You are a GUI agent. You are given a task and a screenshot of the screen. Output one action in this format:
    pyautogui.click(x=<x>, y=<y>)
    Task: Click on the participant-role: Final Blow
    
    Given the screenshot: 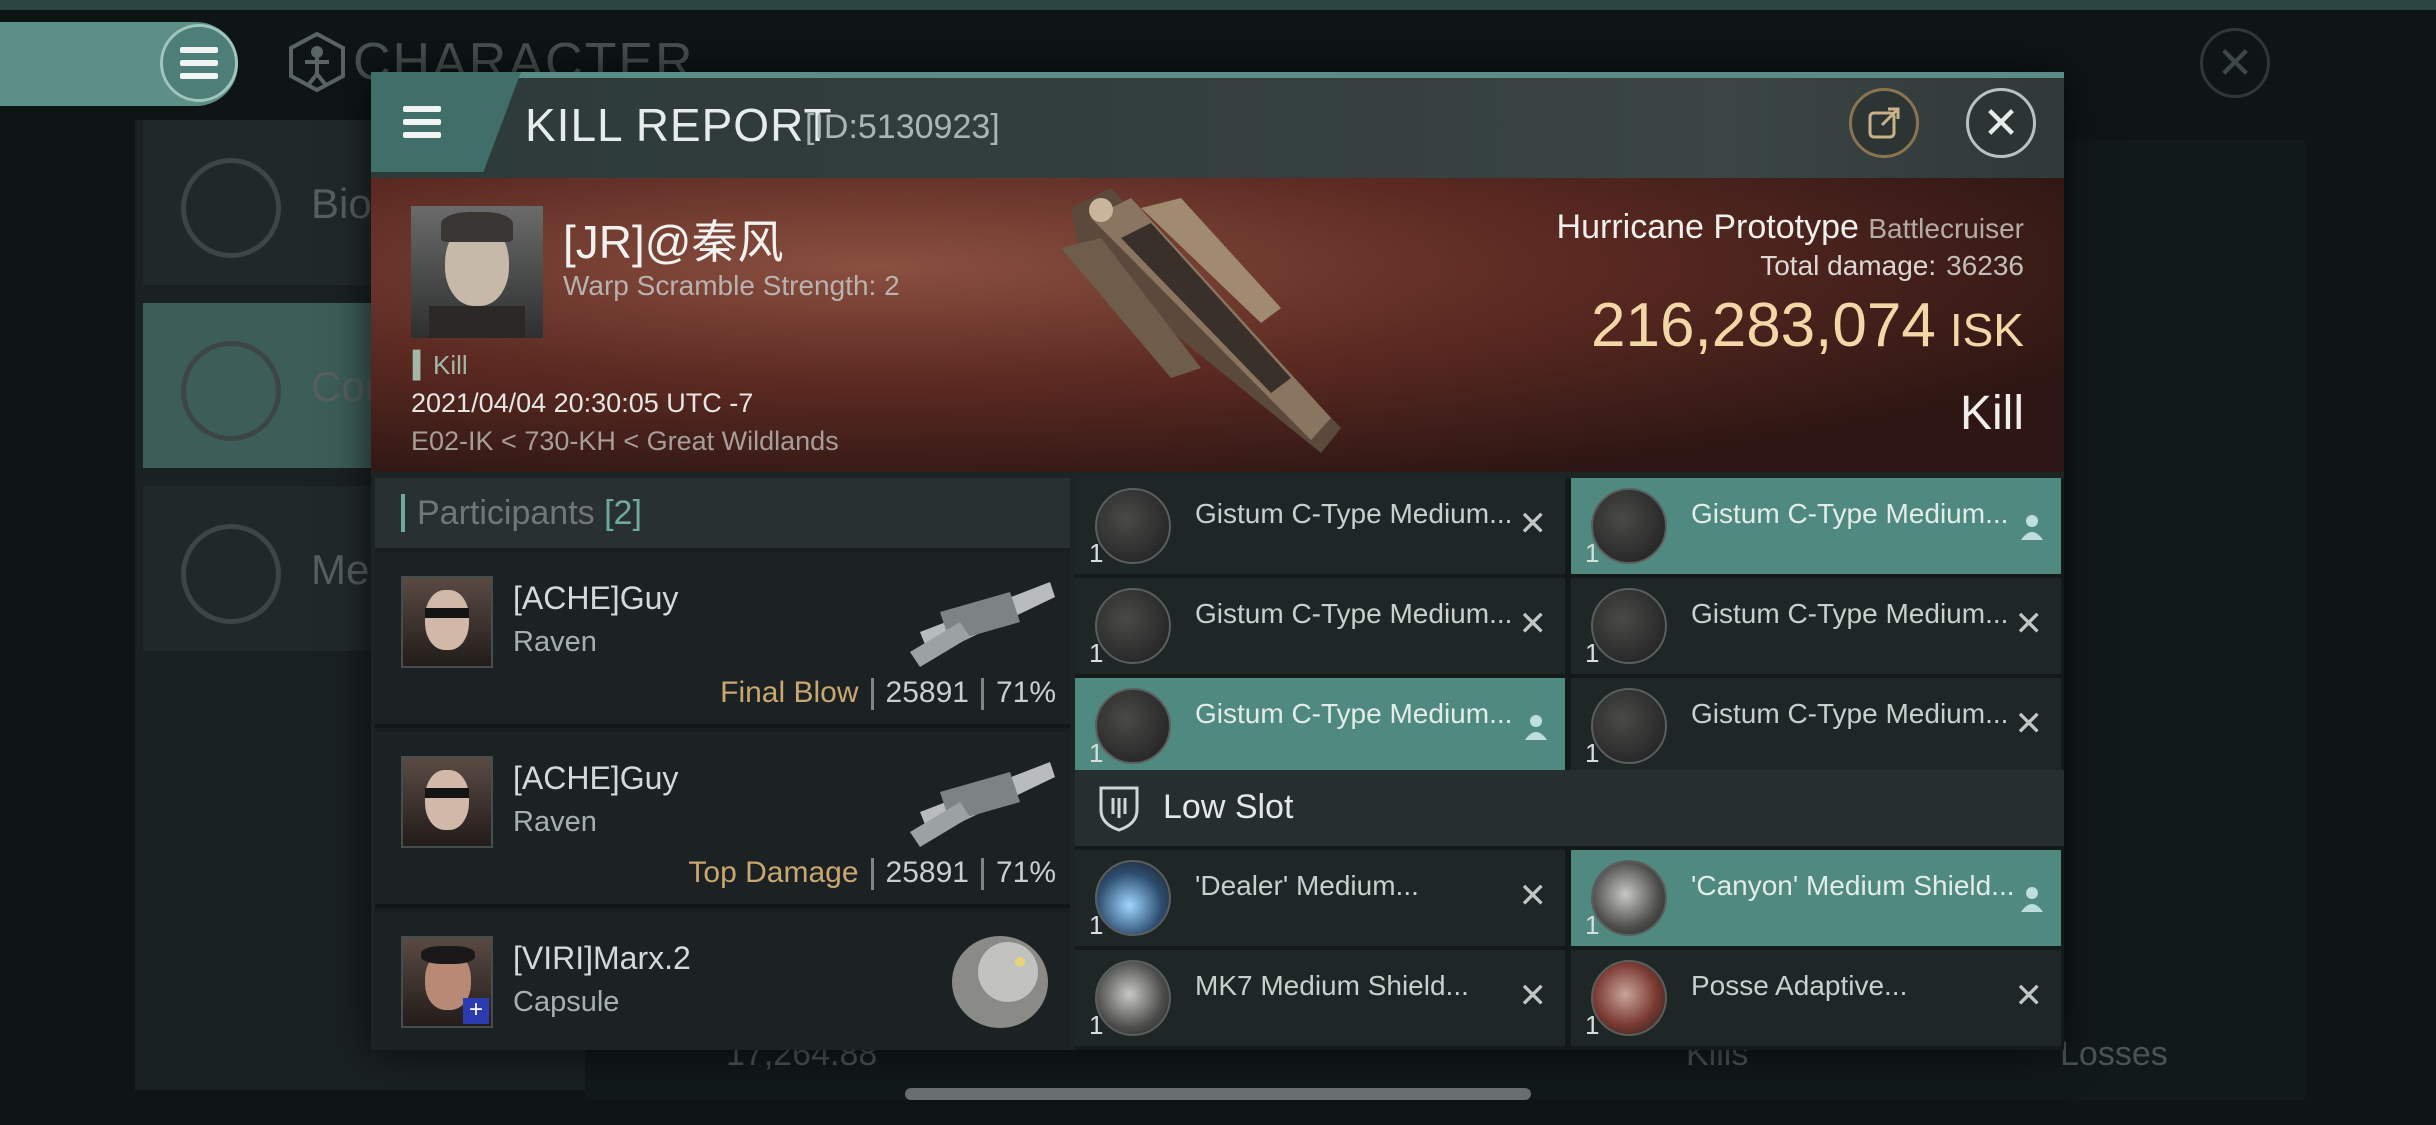 What is the action you would take?
    pyautogui.click(x=789, y=692)
    